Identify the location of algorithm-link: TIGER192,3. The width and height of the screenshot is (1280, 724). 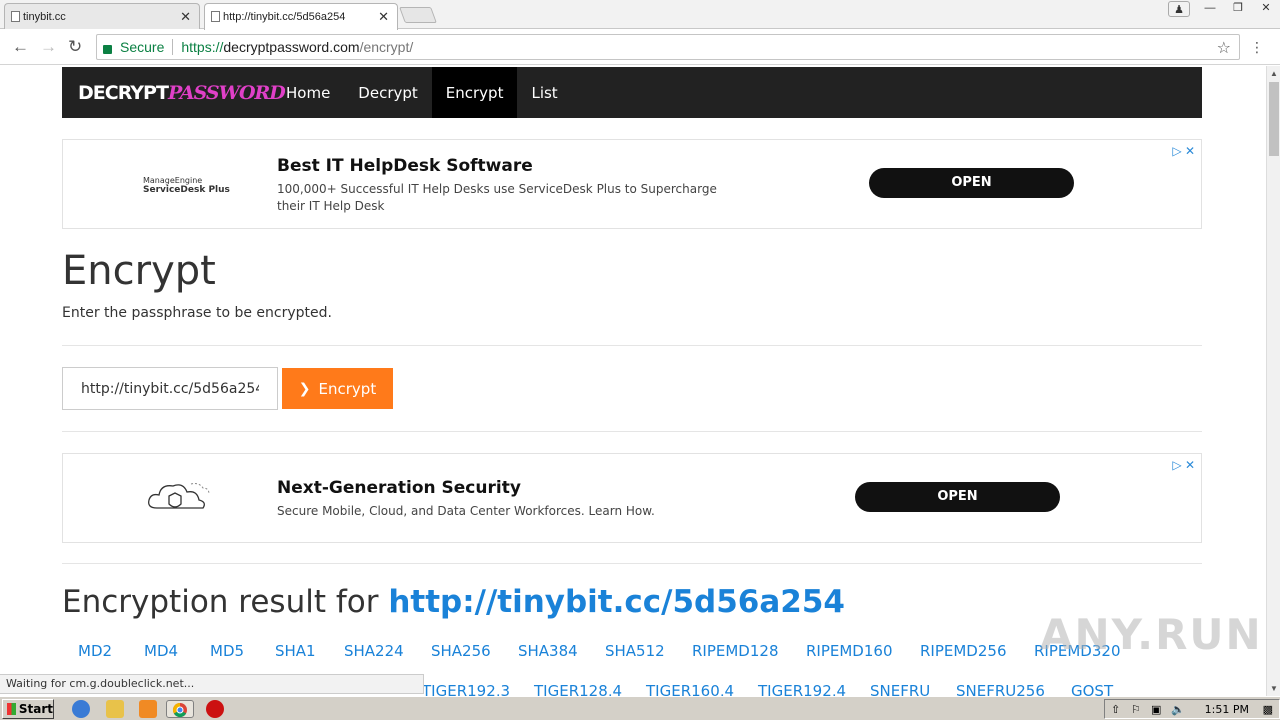
(466, 689).